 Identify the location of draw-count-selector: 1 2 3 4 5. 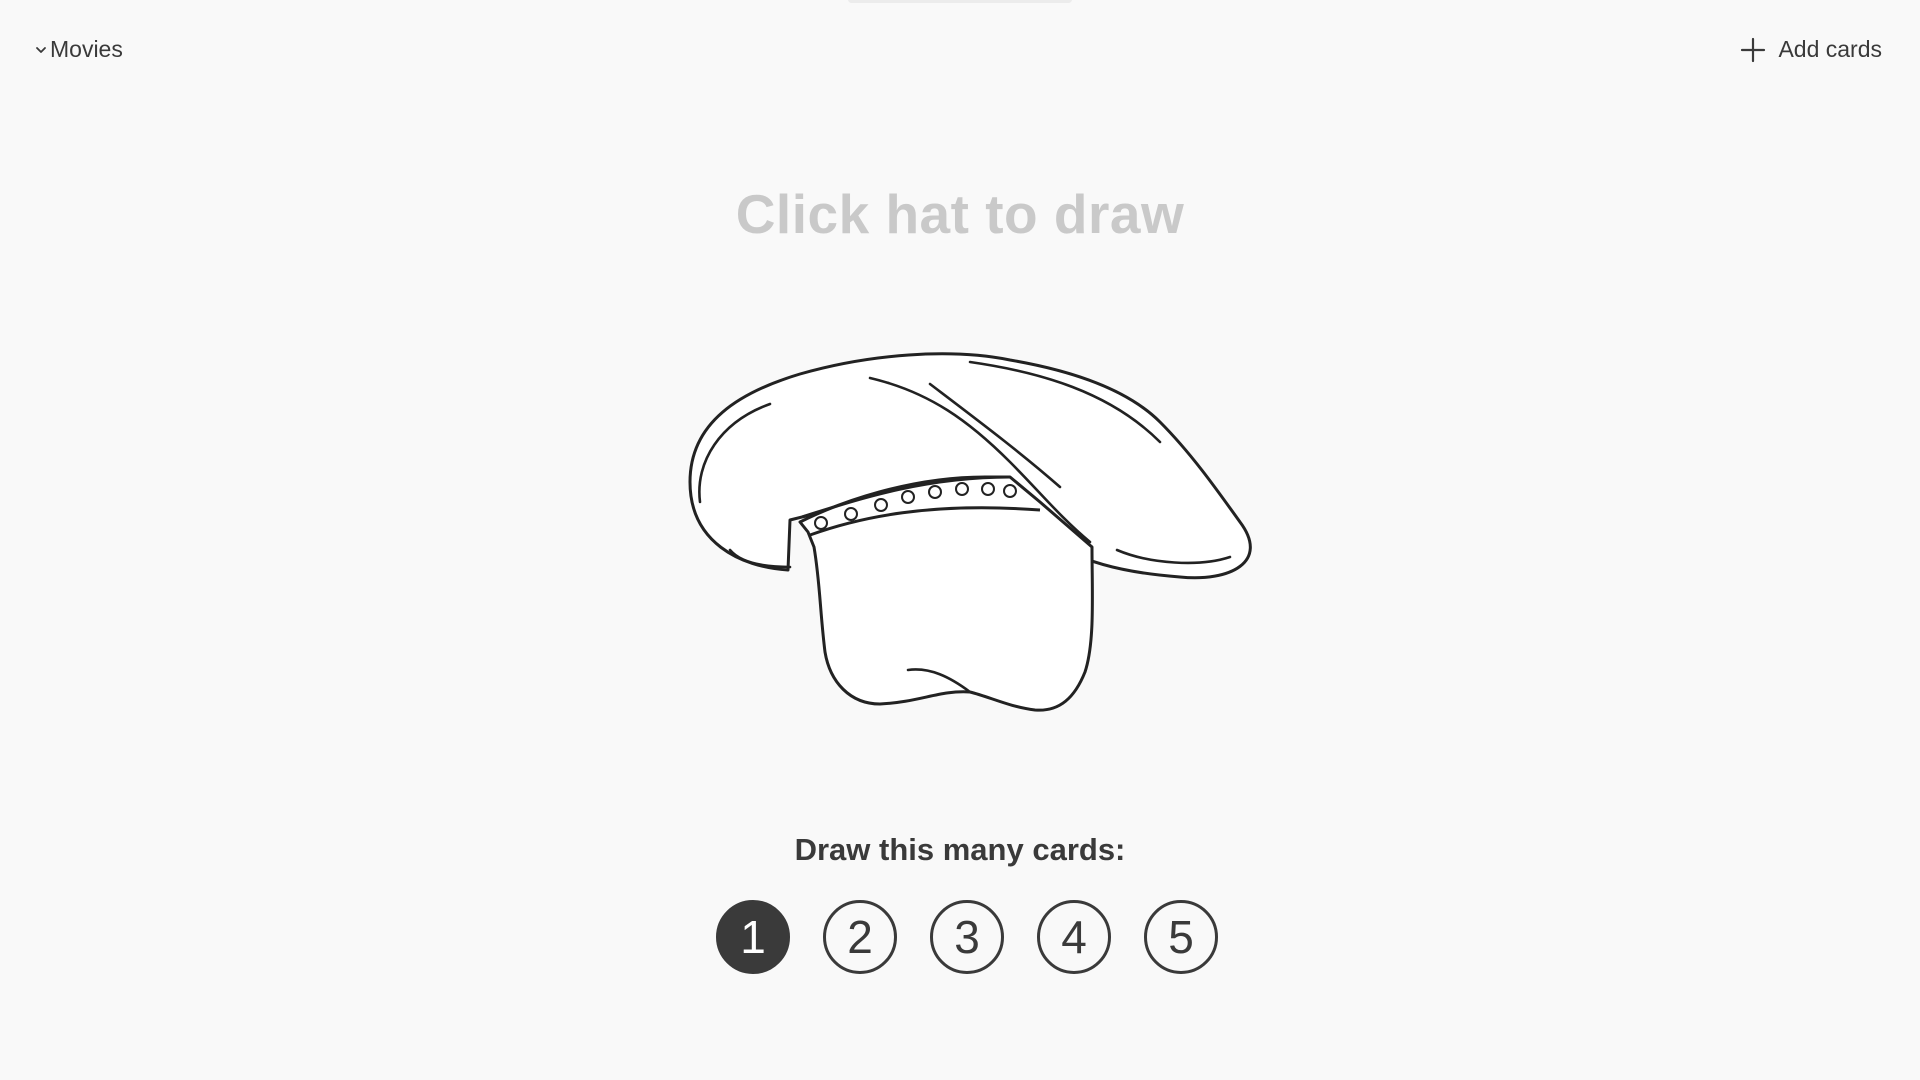
(967, 937).